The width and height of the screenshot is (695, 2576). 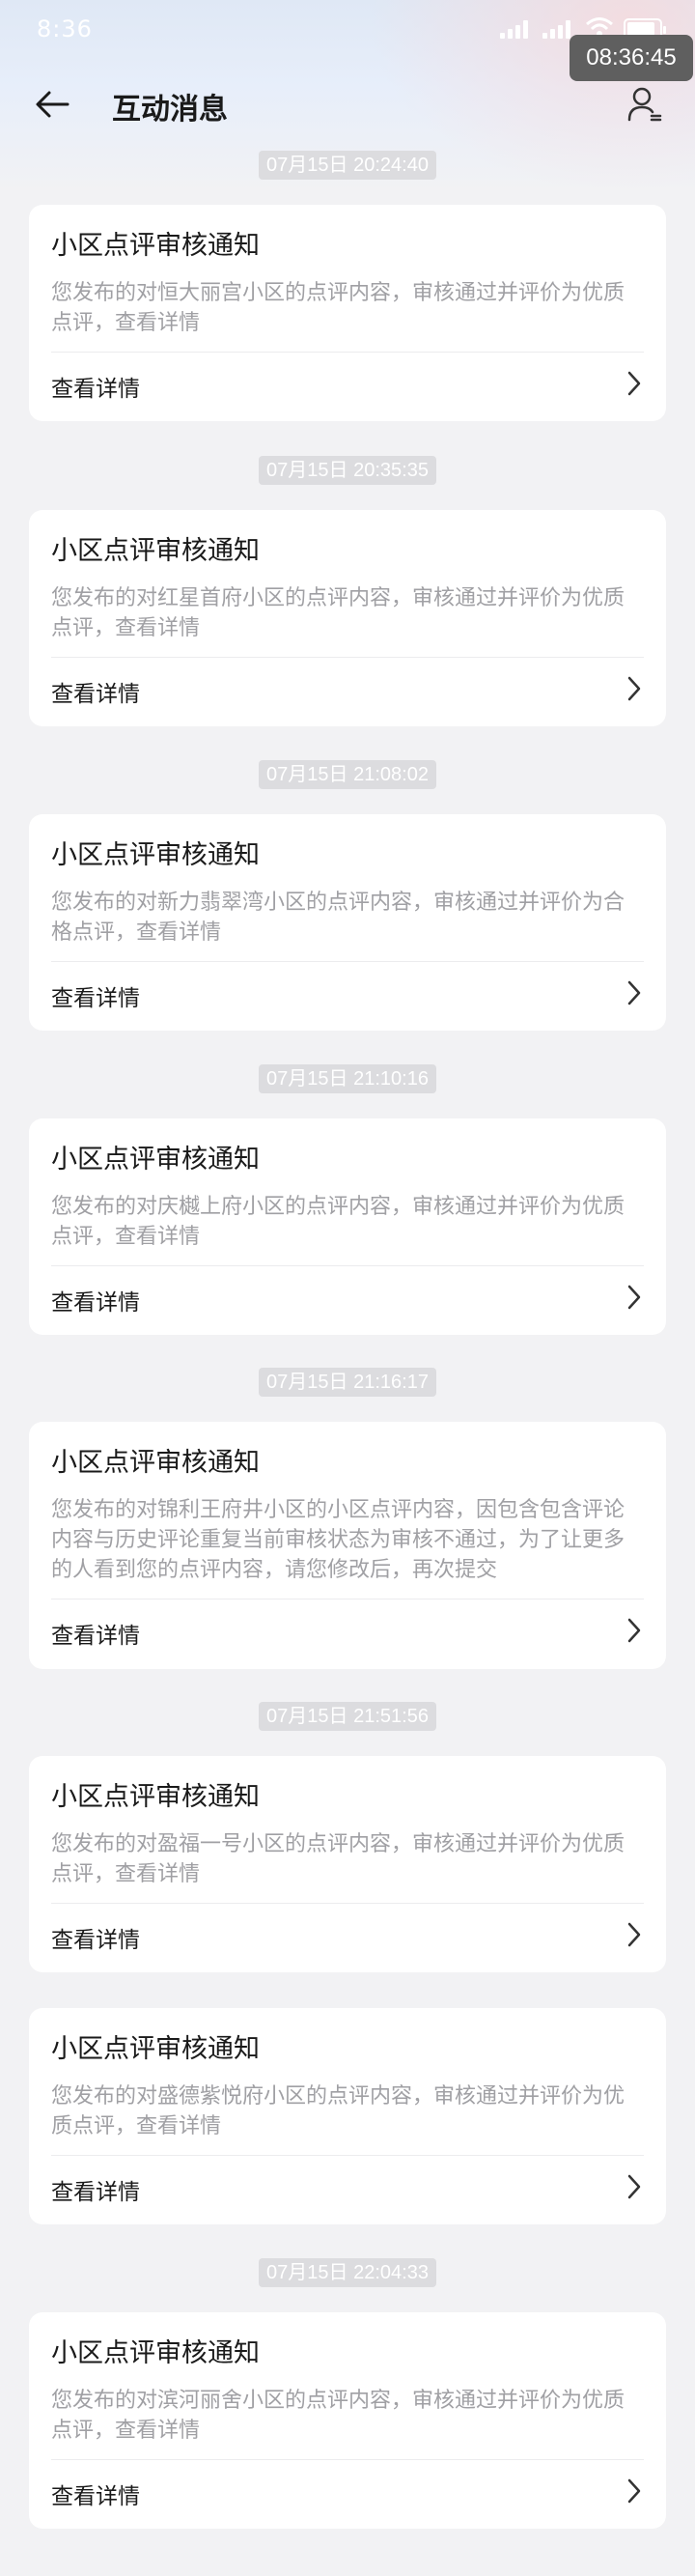 I want to click on message-timestamp: 07月15日 21:08:02, so click(x=347, y=774).